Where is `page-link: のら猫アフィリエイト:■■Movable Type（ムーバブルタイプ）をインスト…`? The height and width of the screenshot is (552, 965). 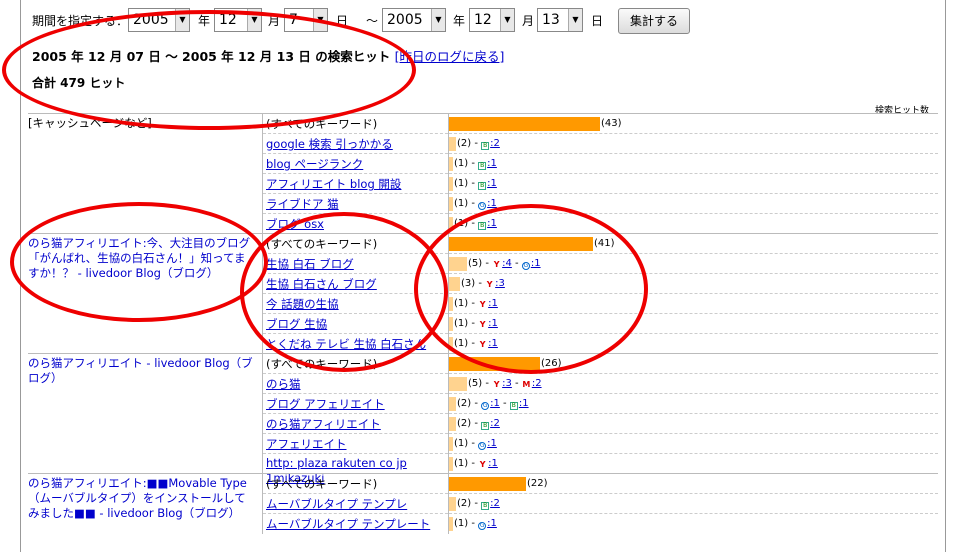 page-link: のら猫アフィリエイト:■■Movable Type（ムーバブルタイプ）をインスト… is located at coordinates (137, 498).